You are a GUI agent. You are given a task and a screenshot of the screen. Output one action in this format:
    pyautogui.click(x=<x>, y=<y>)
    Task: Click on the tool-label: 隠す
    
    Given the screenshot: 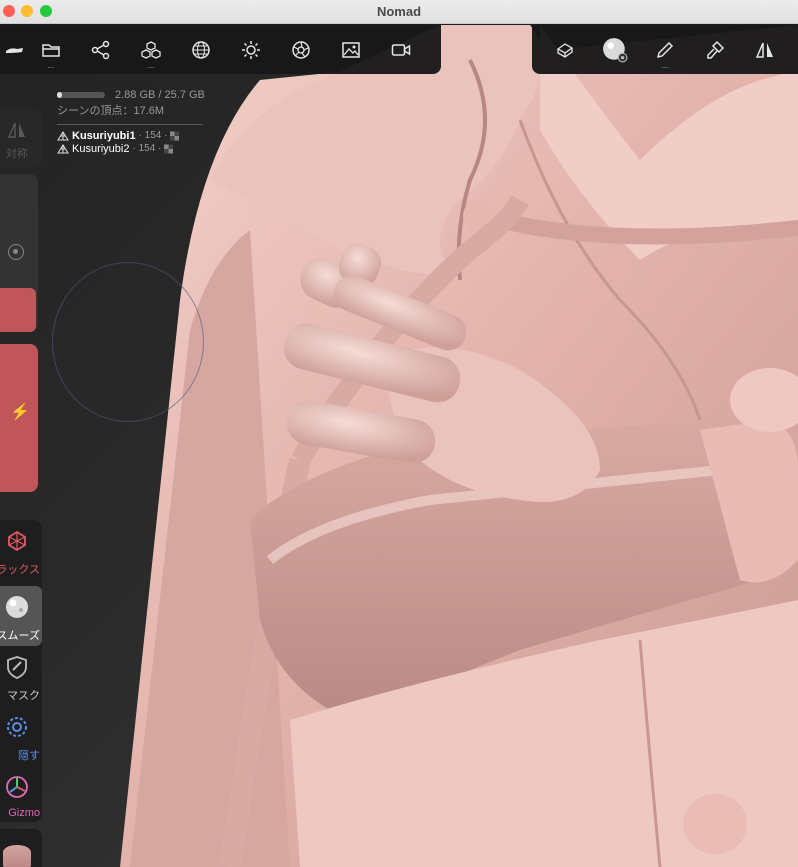 What is the action you would take?
    pyautogui.click(x=29, y=756)
    